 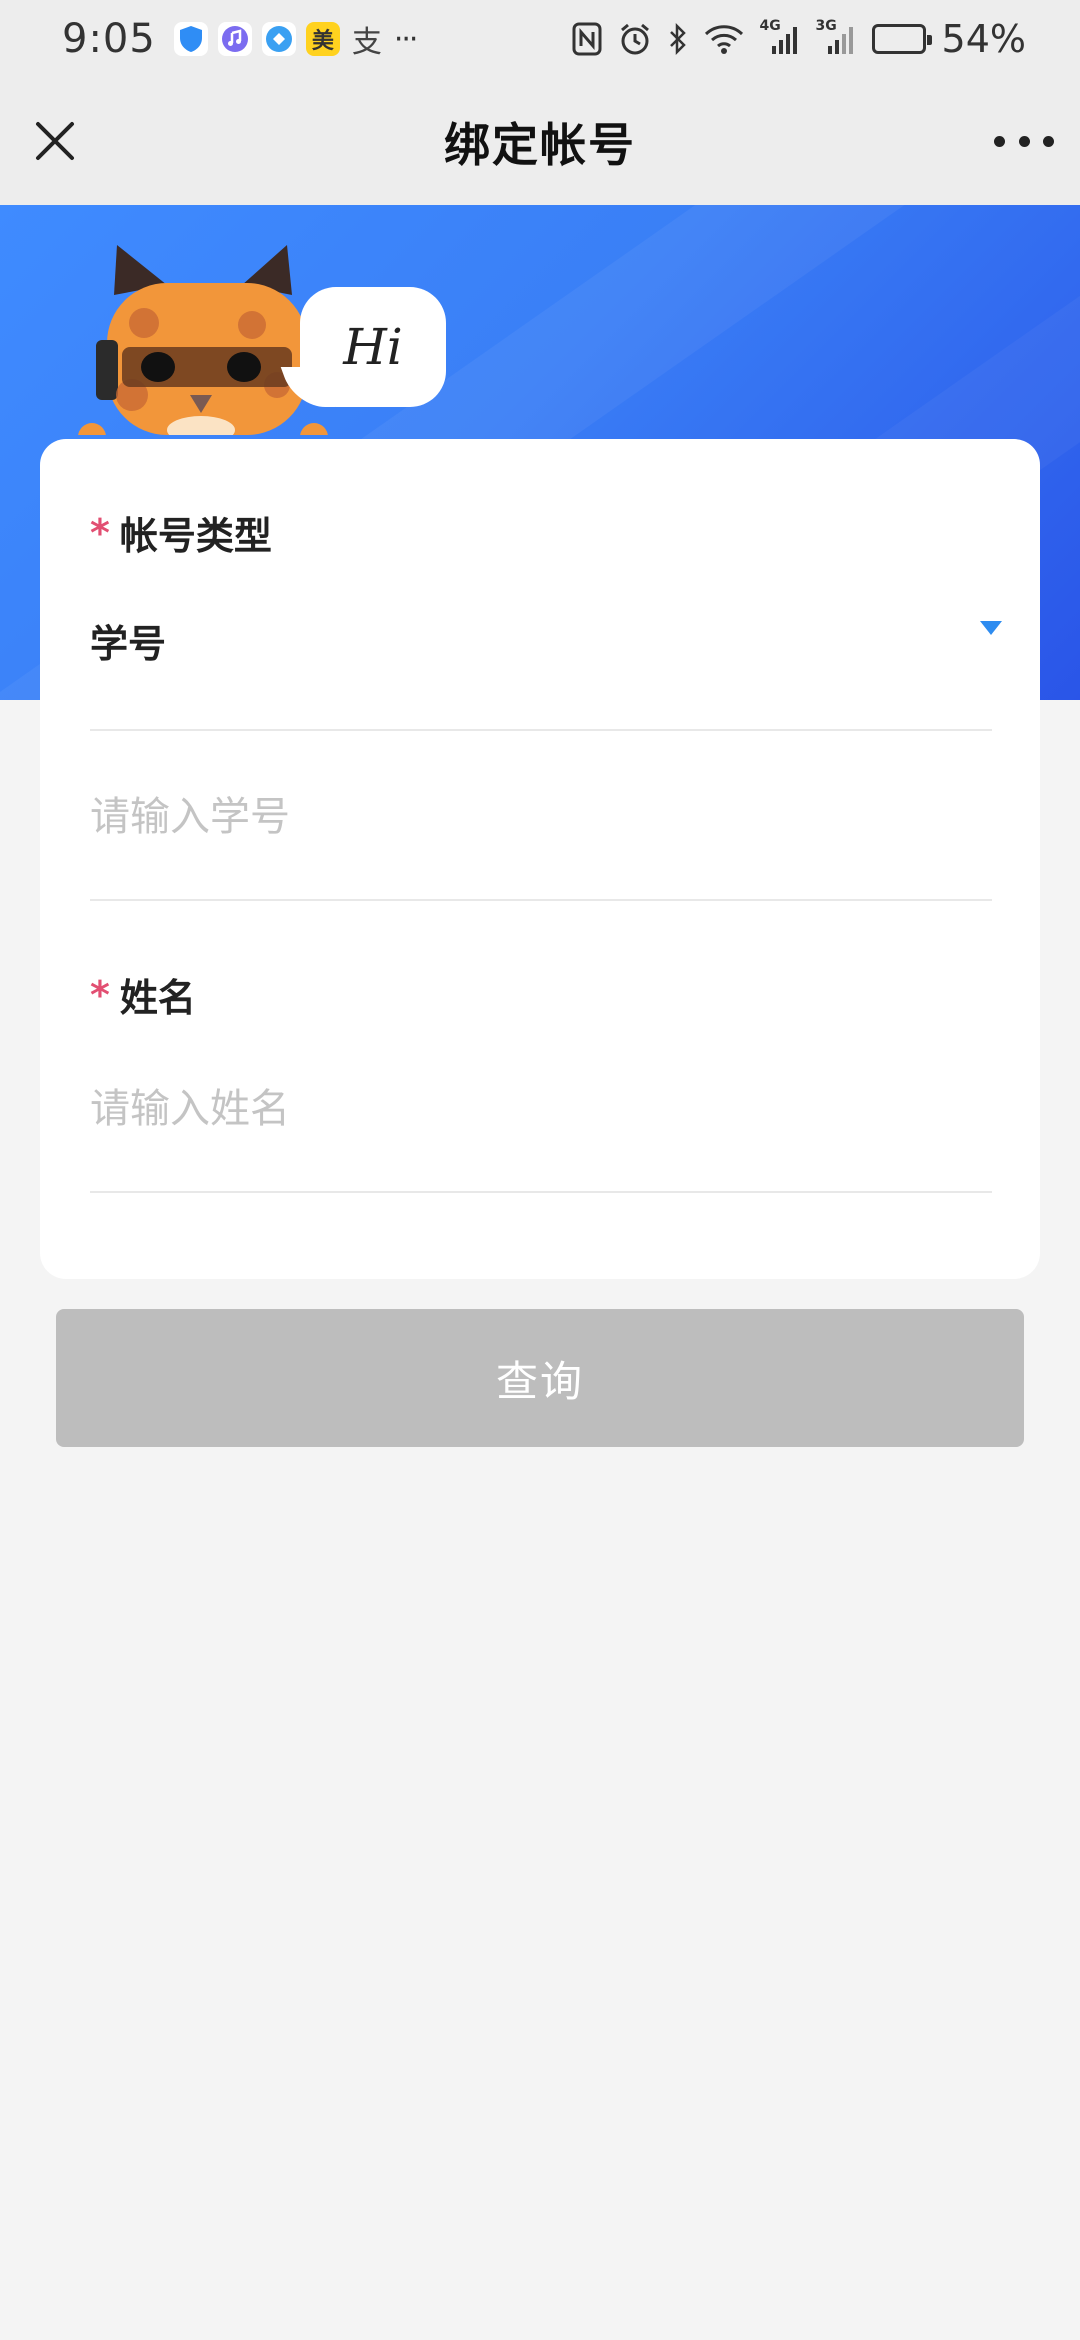 What do you see at coordinates (678, 39) in the screenshot?
I see `bluetooth-icon` at bounding box center [678, 39].